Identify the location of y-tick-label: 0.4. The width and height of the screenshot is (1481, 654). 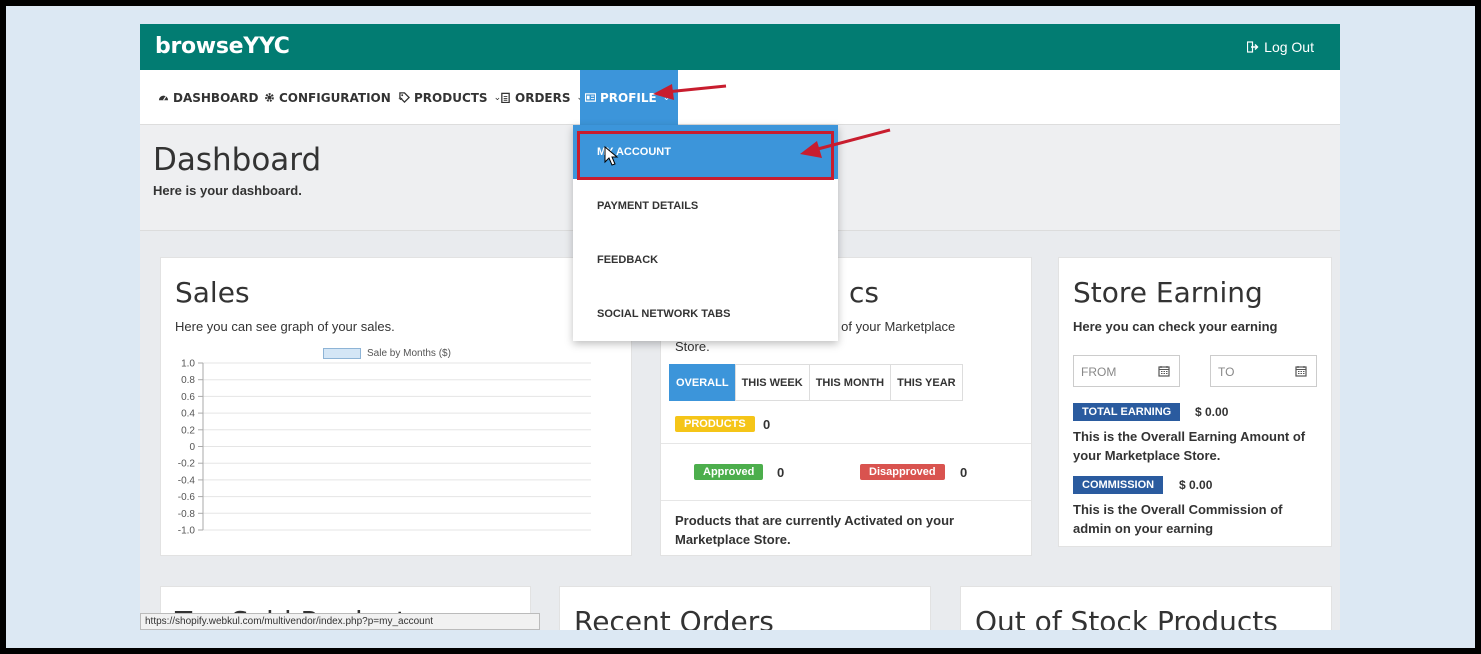
(188, 414).